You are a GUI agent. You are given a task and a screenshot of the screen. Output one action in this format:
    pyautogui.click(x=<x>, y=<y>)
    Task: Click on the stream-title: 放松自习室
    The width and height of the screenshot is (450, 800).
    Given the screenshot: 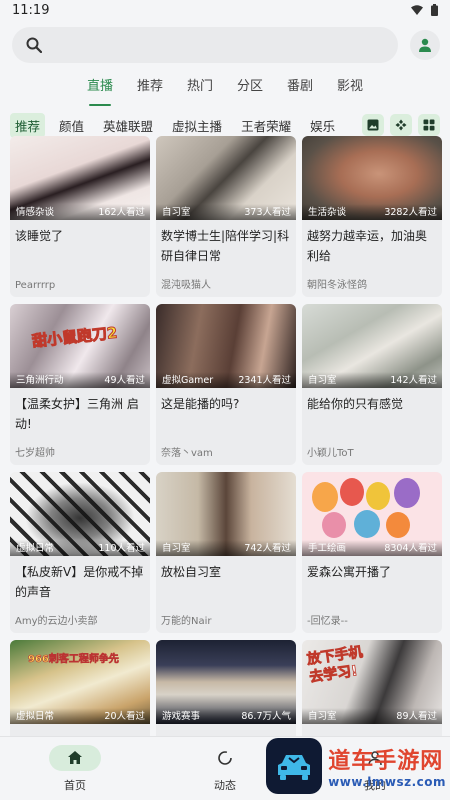 What is the action you would take?
    pyautogui.click(x=191, y=572)
    